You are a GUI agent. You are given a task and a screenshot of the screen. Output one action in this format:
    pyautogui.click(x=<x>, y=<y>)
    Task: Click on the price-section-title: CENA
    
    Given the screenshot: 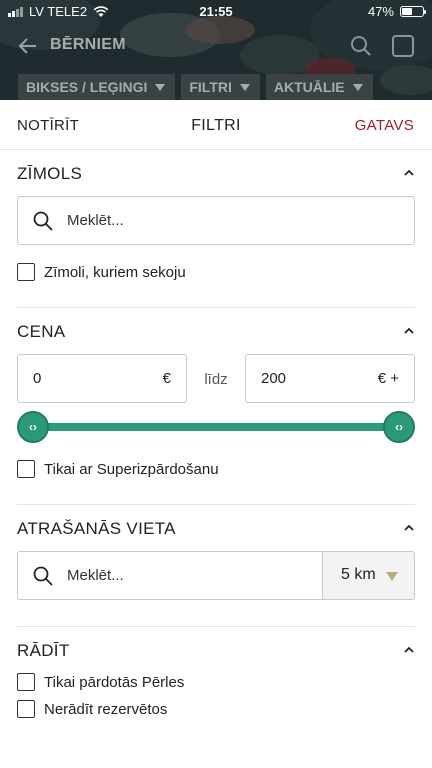 What is the action you would take?
    pyautogui.click(x=41, y=331)
    